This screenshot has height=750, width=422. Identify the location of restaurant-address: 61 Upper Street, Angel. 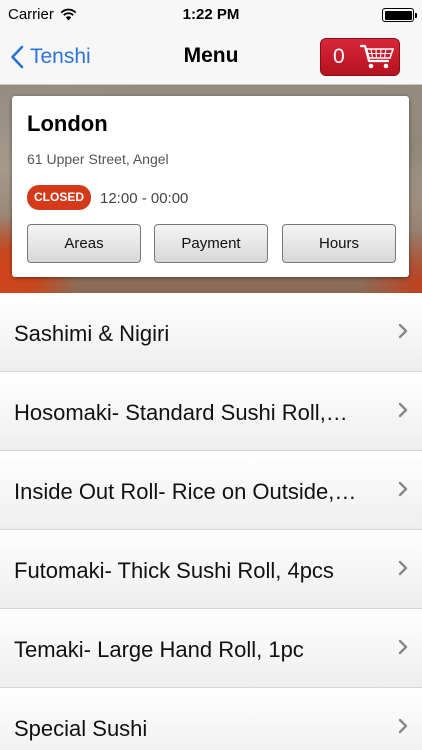
(98, 159).